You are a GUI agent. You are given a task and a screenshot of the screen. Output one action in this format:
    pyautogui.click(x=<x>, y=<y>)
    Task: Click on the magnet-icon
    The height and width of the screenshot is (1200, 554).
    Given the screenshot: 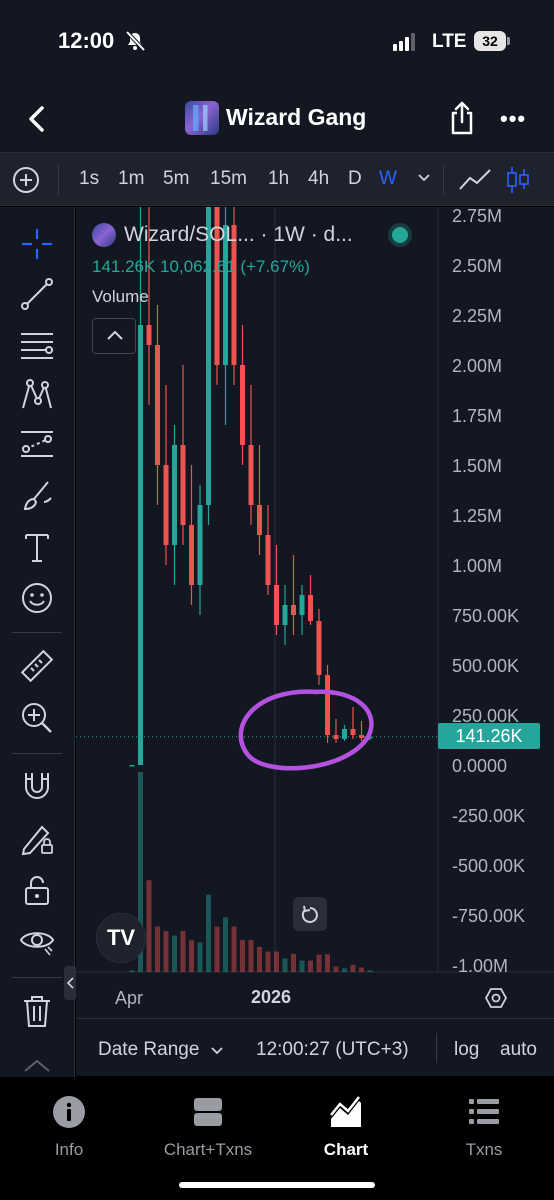 What is the action you would take?
    pyautogui.click(x=37, y=786)
    